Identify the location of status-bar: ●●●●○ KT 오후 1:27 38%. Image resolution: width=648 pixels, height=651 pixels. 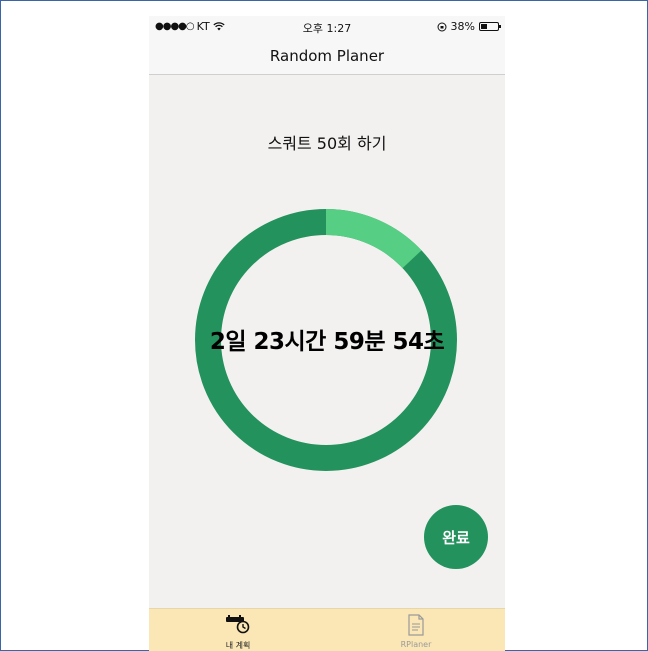
(327, 27).